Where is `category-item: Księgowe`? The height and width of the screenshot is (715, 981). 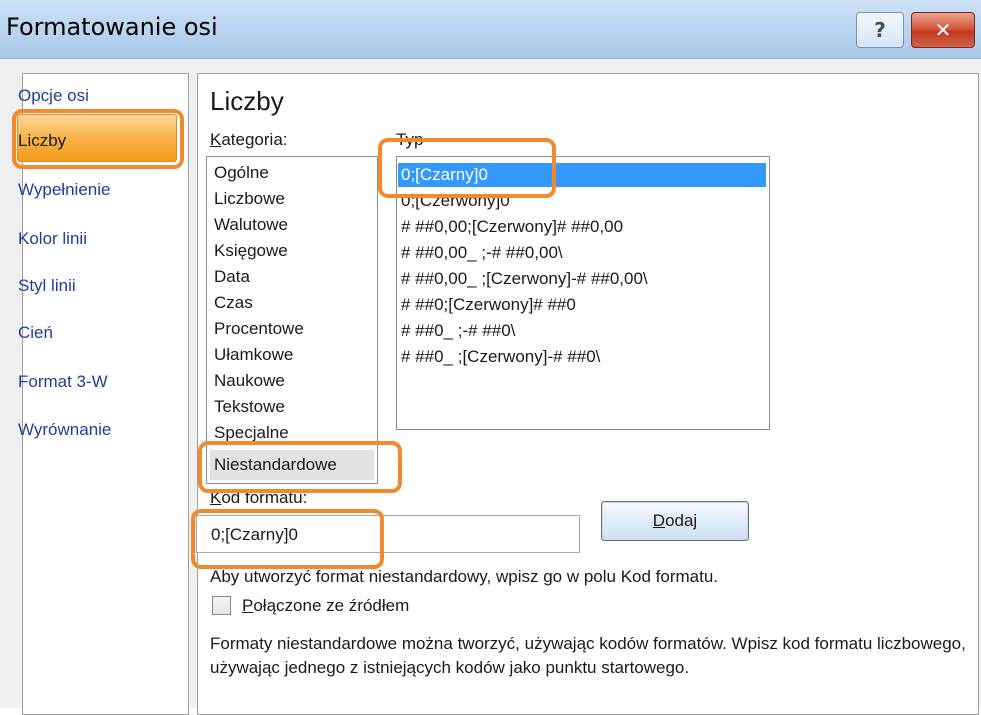 category-item: Księgowe is located at coordinates (251, 251).